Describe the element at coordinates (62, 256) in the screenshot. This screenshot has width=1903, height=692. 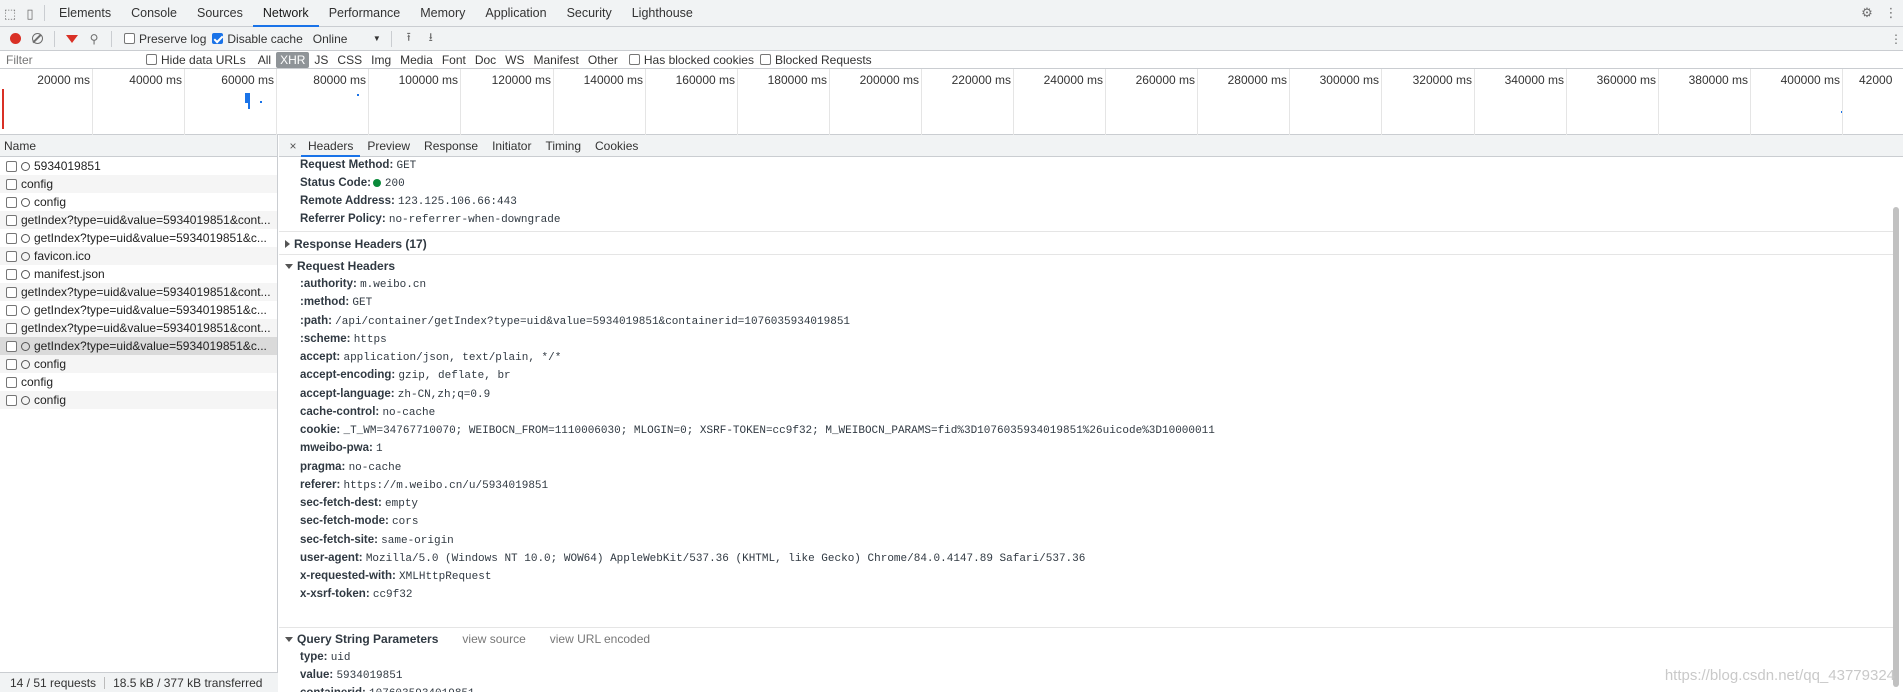
I see `request-name: favicon.ico` at that location.